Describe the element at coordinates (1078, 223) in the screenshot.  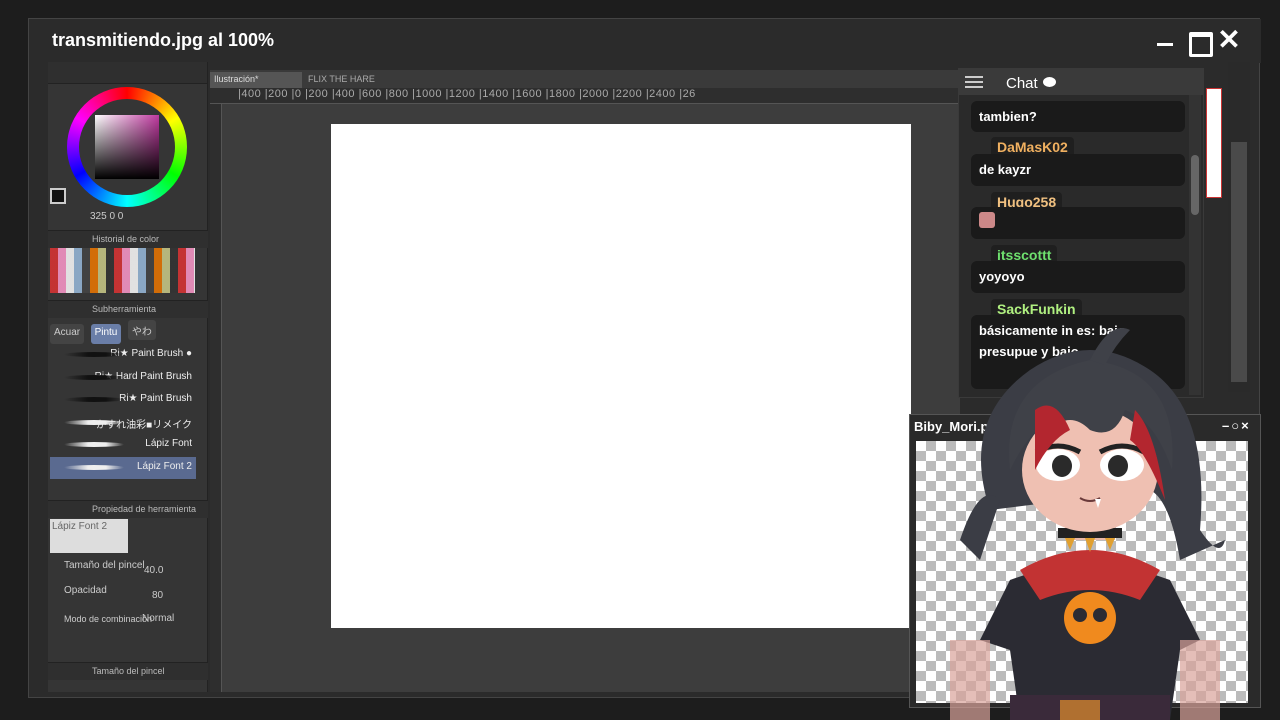
I see `chat-message` at that location.